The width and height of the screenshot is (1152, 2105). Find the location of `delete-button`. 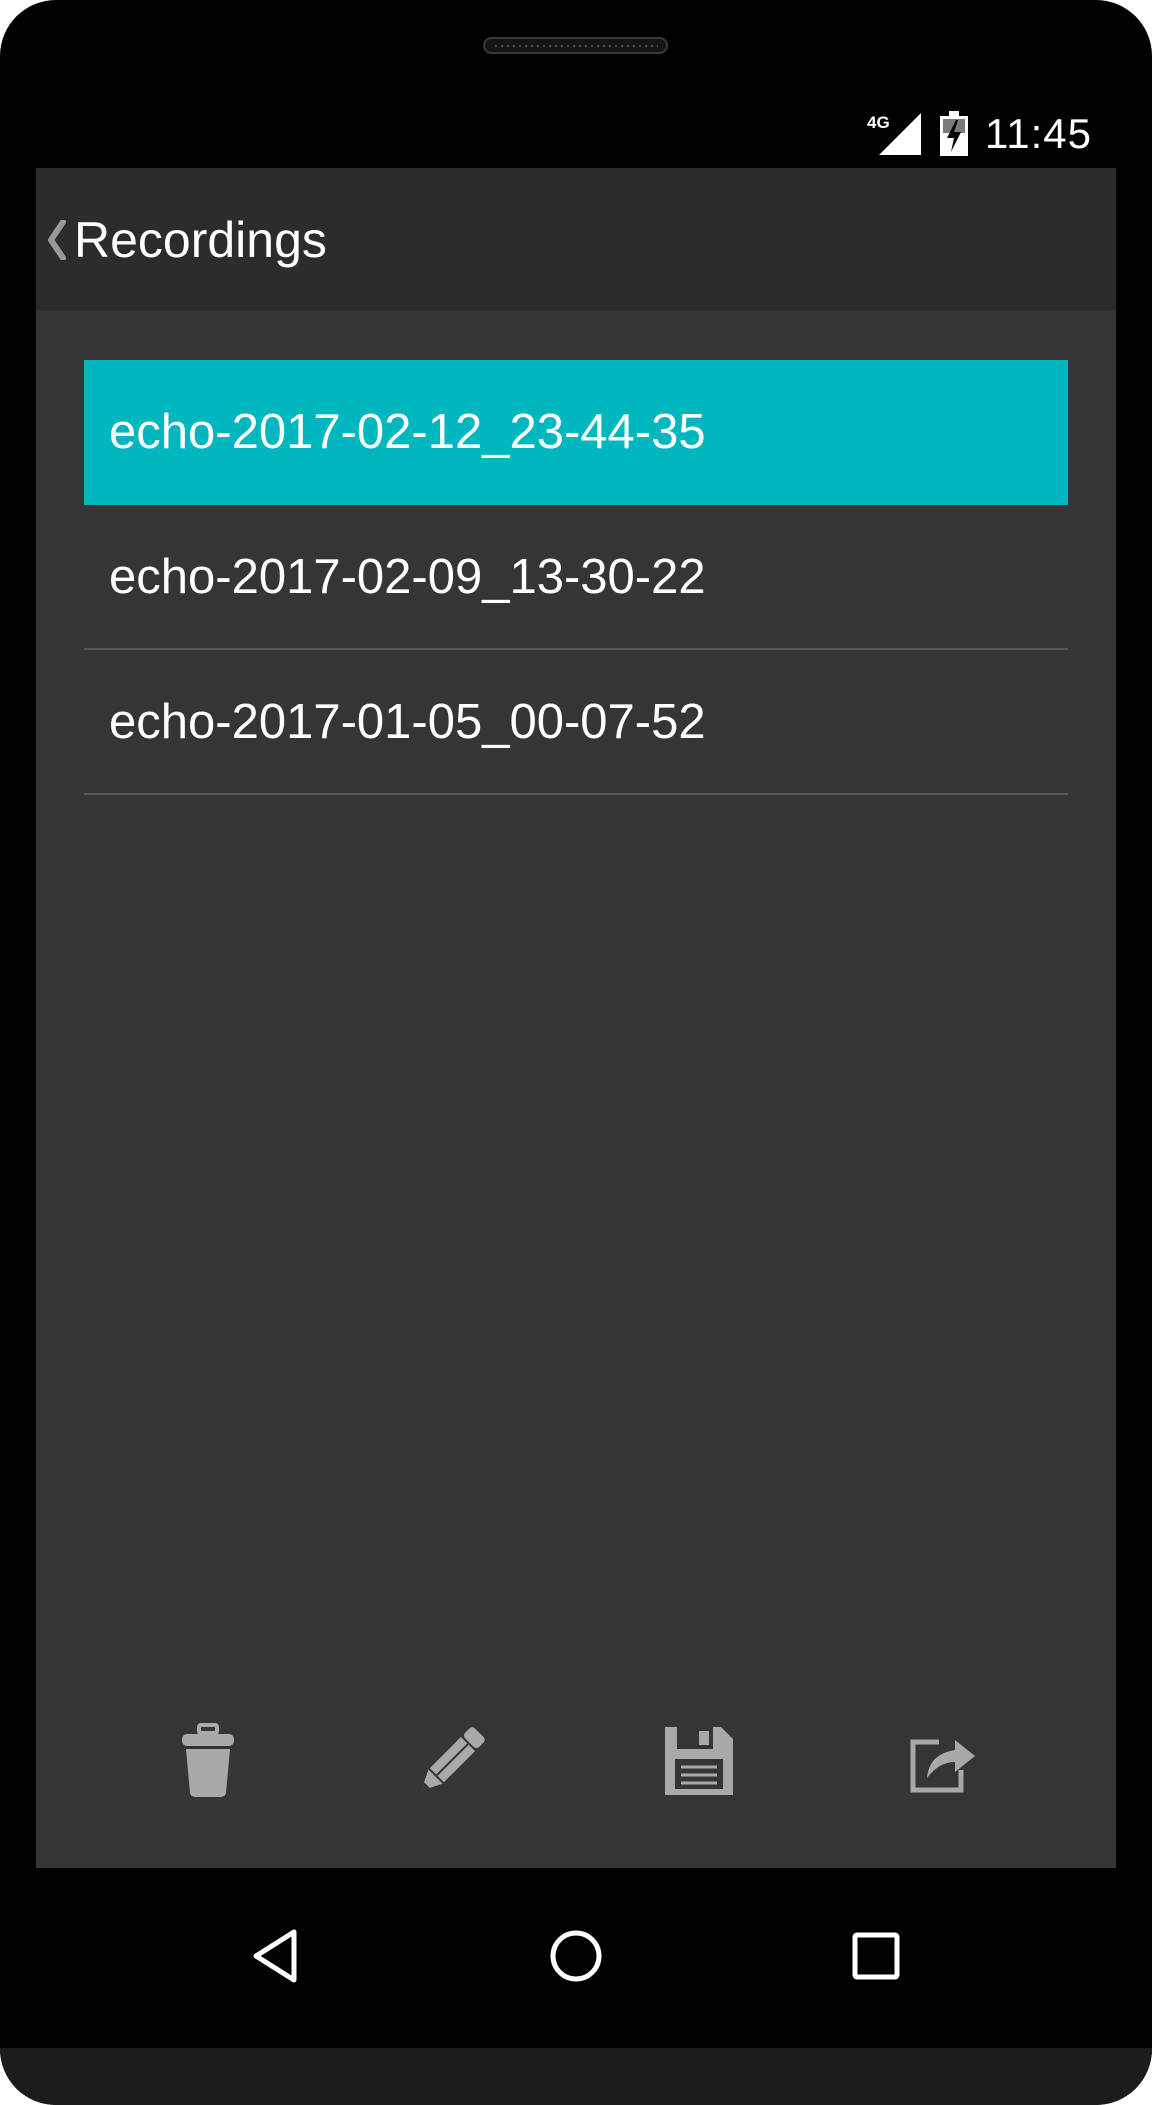

delete-button is located at coordinates (208, 1763).